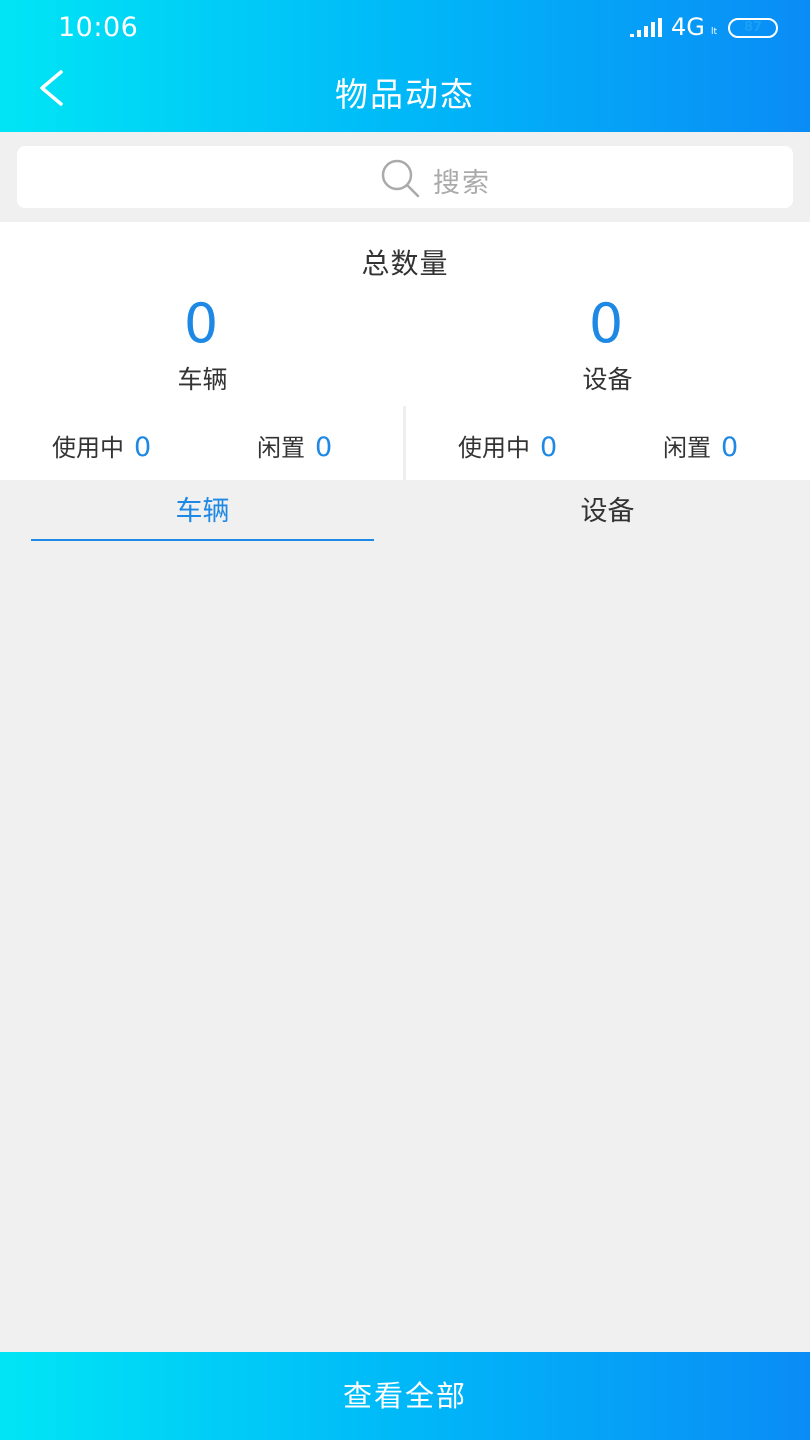 The height and width of the screenshot is (1440, 810). What do you see at coordinates (405, 263) in the screenshot?
I see `summary-title: 总数量` at bounding box center [405, 263].